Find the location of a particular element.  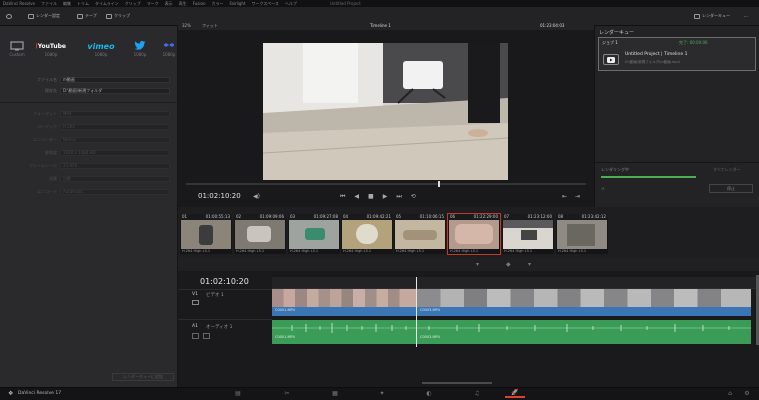

media-page-icon: ▤ is located at coordinates (238, 393).